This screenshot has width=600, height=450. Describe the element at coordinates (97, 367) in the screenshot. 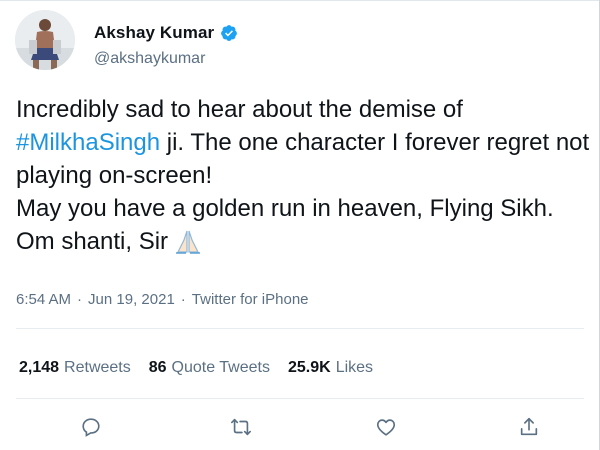

I see `retweets-label: Retweets` at that location.